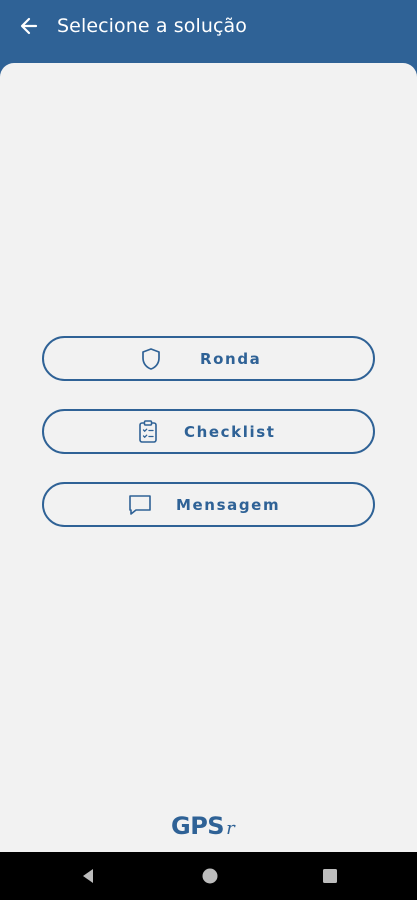 This screenshot has width=417, height=900. I want to click on shield-icon, so click(151, 359).